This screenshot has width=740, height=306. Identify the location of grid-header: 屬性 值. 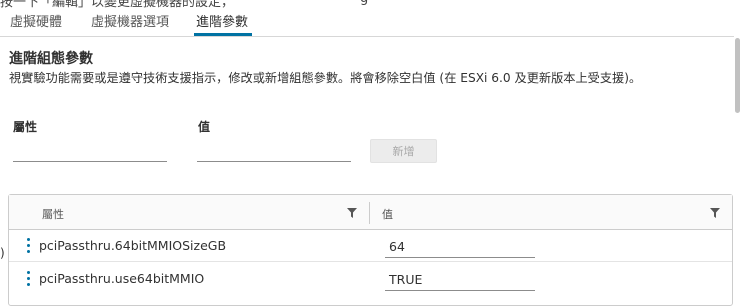
(370, 212).